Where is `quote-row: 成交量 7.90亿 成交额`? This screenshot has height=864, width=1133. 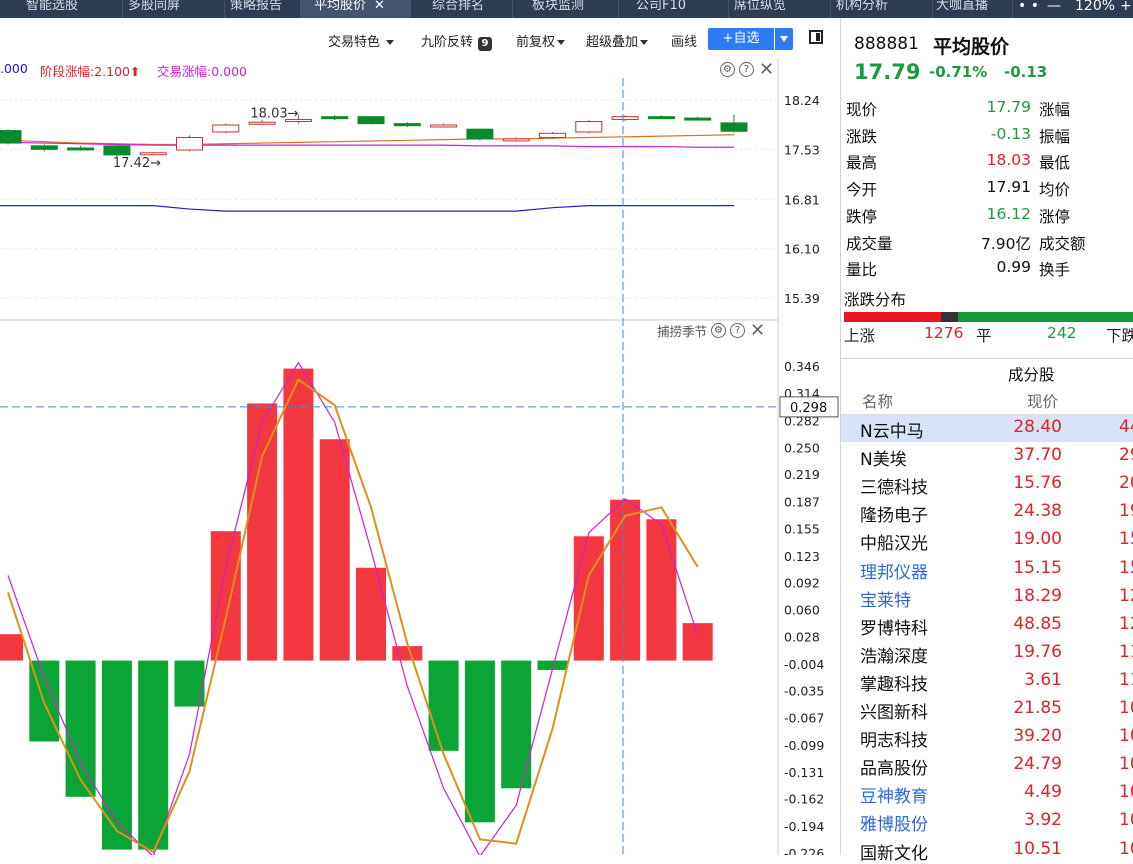
quote-row: 成交量 7.90亿 成交额 is located at coordinates (989, 245).